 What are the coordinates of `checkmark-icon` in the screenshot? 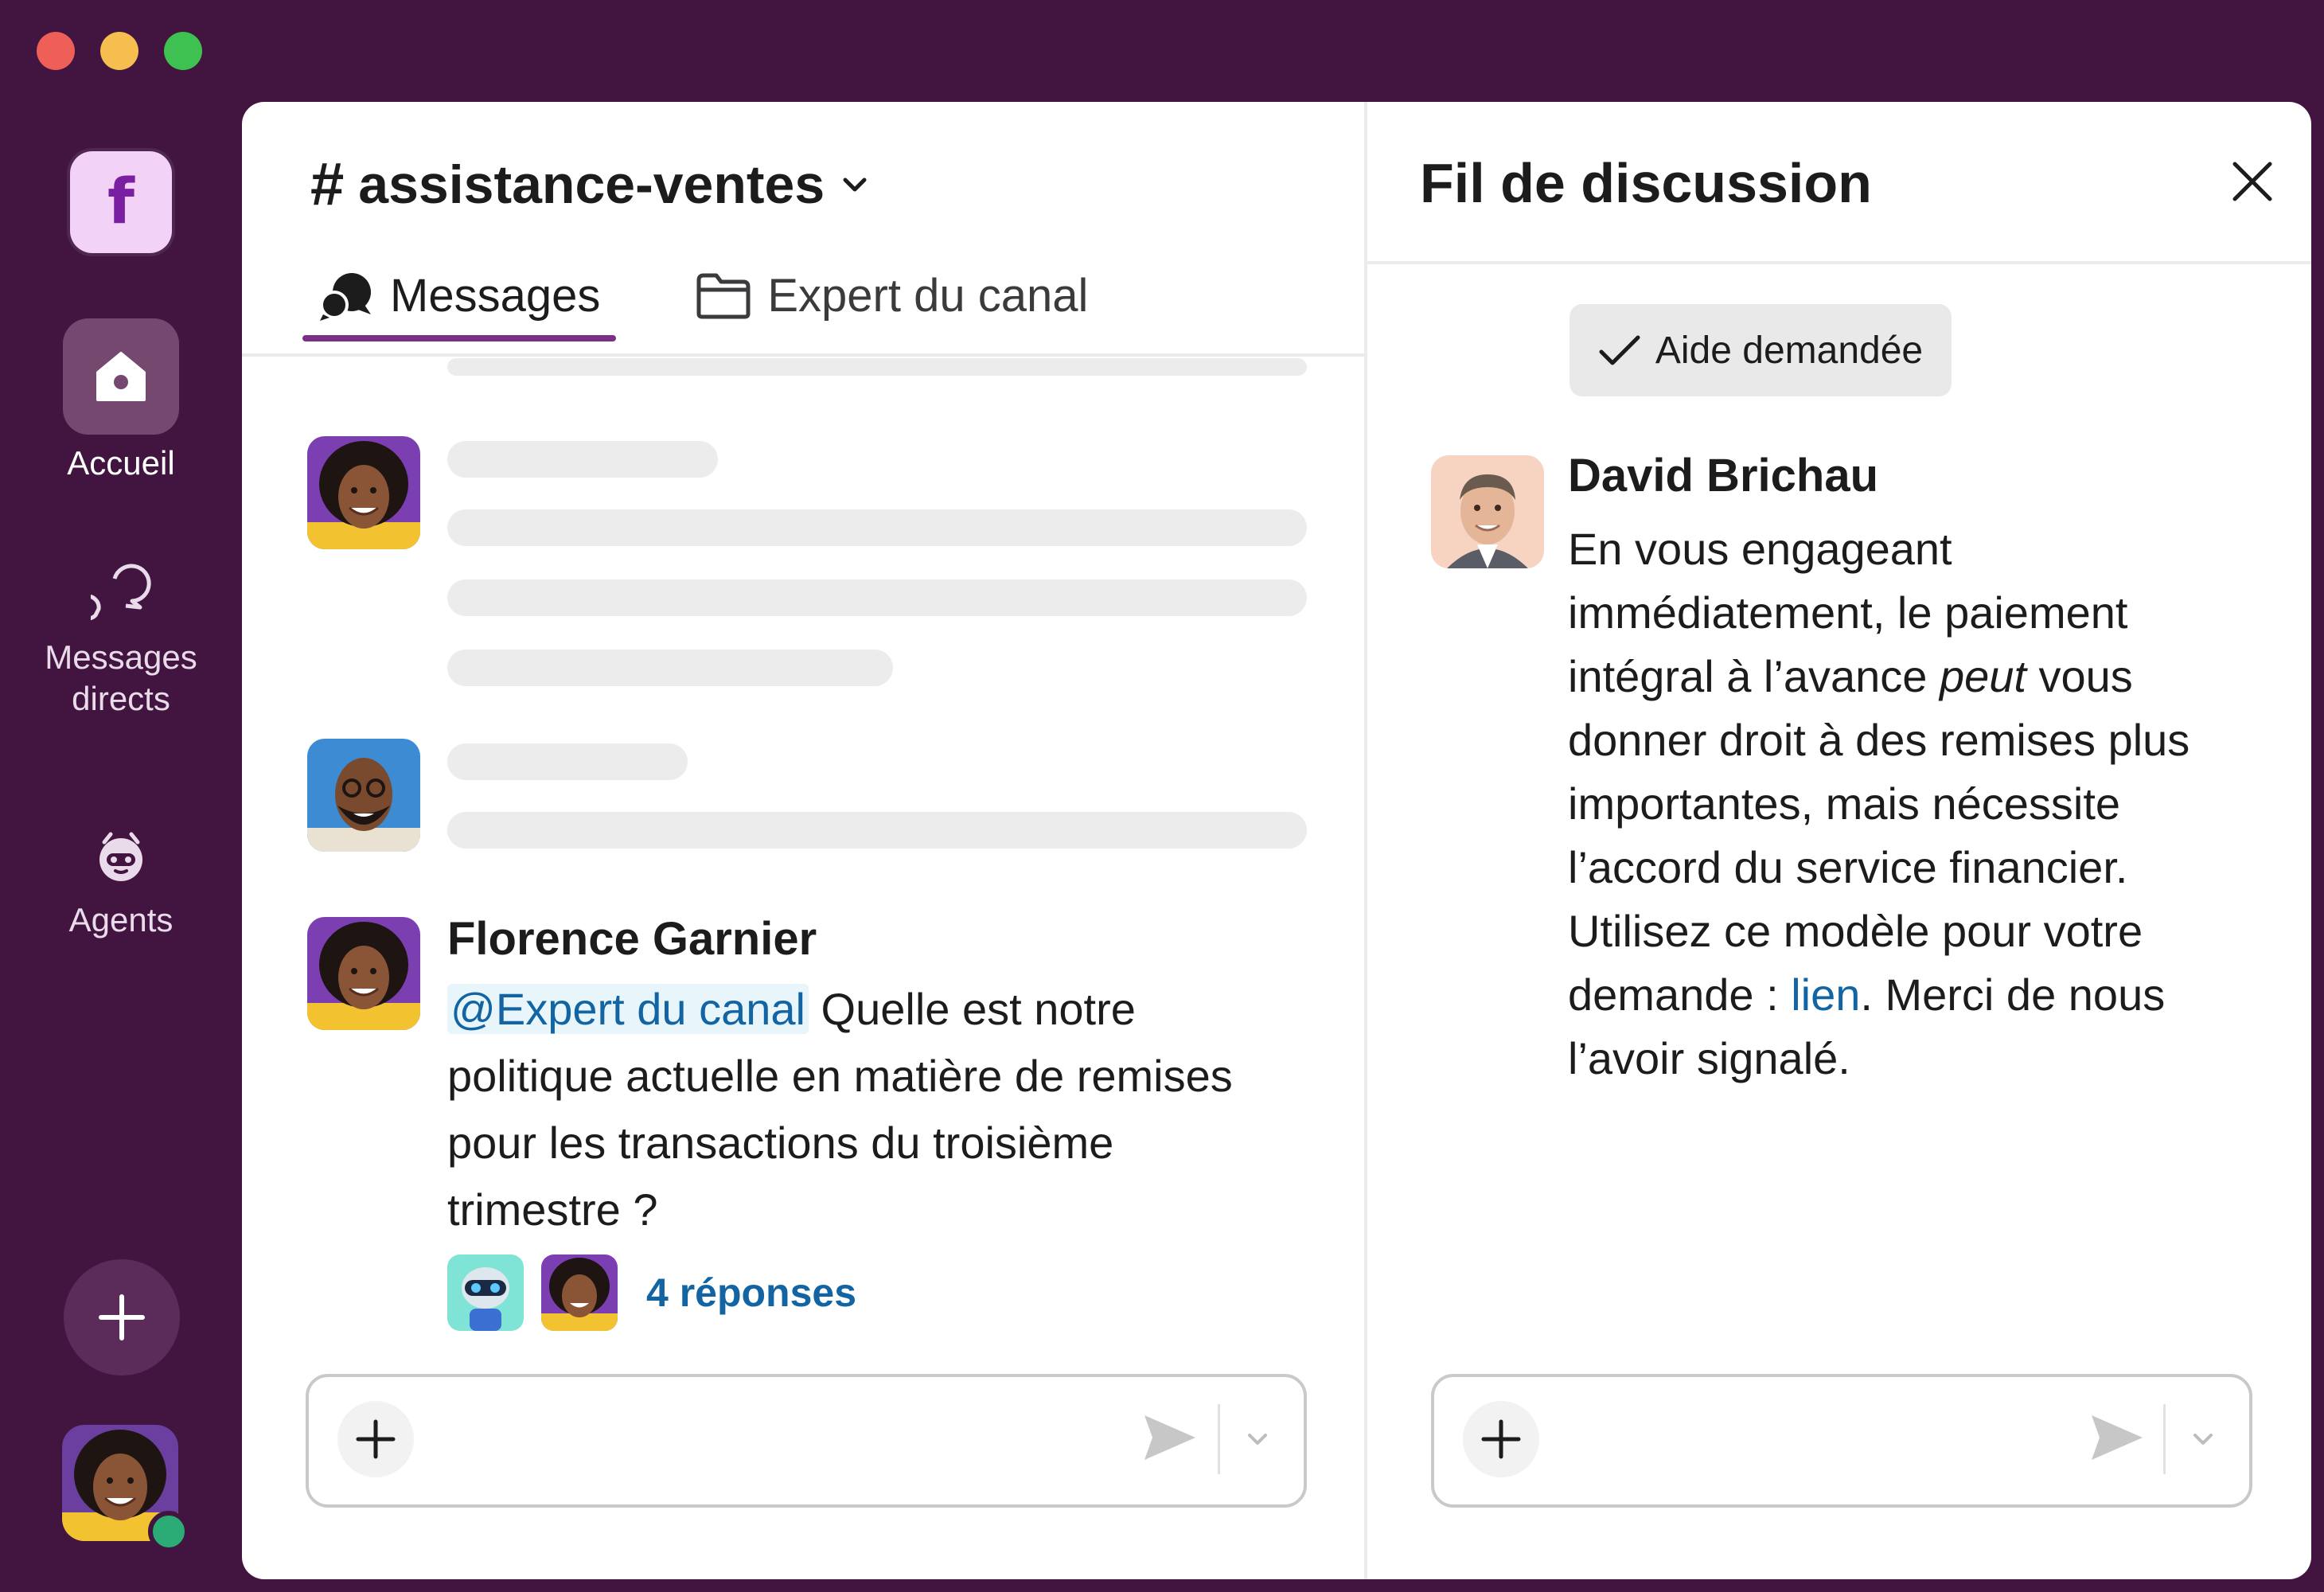 It's located at (1619, 350).